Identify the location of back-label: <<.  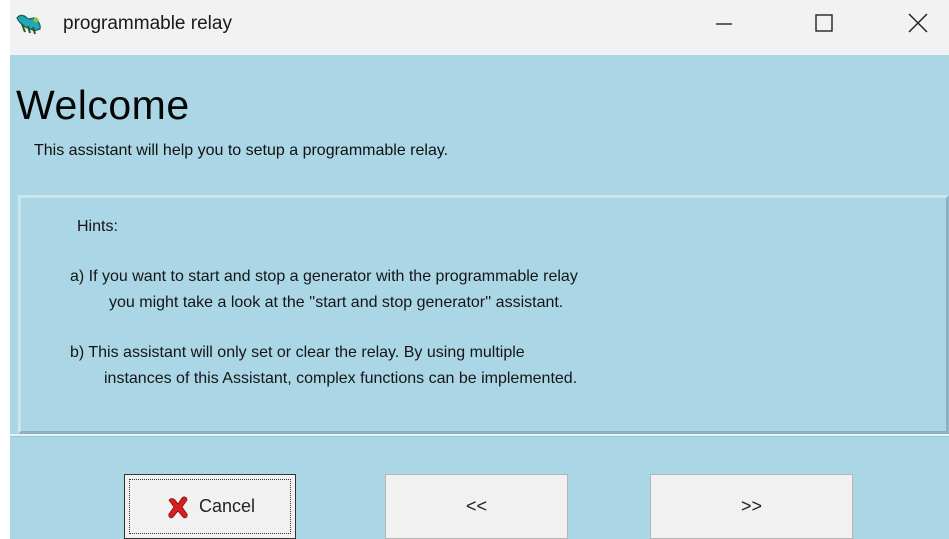
(476, 506).